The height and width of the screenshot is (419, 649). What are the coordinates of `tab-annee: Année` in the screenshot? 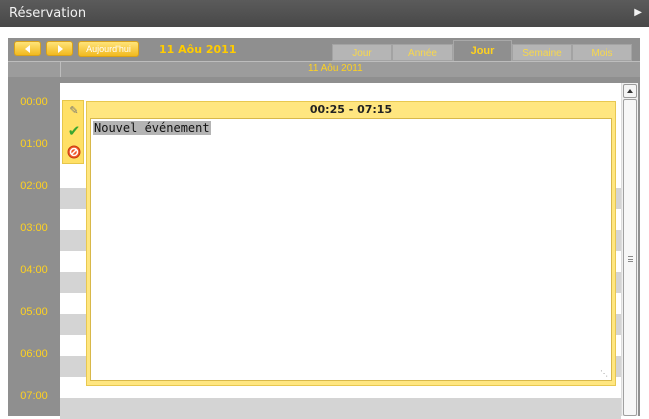 It's located at (422, 52).